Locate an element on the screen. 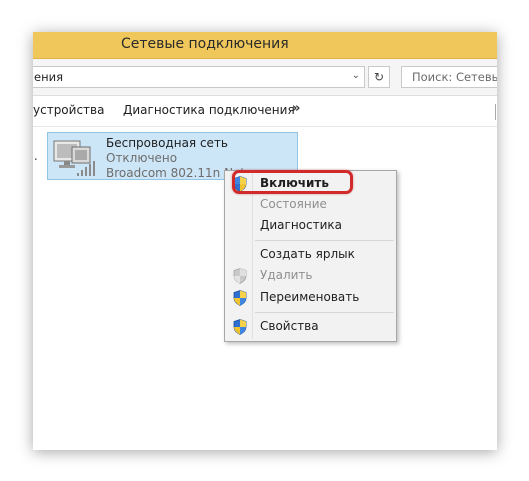 This screenshot has width=529, height=481. toolbar-diagnose-button: Диагностика подключения is located at coordinates (209, 110).